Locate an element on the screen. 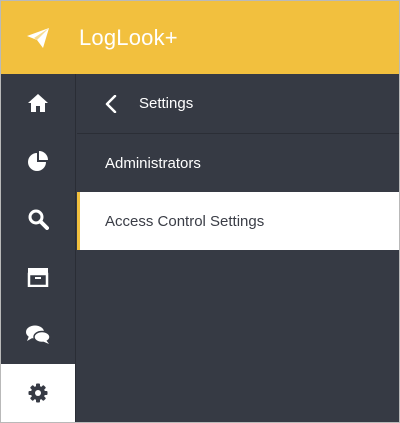 The image size is (400, 423). app-title: LogLook+ is located at coordinates (128, 37).